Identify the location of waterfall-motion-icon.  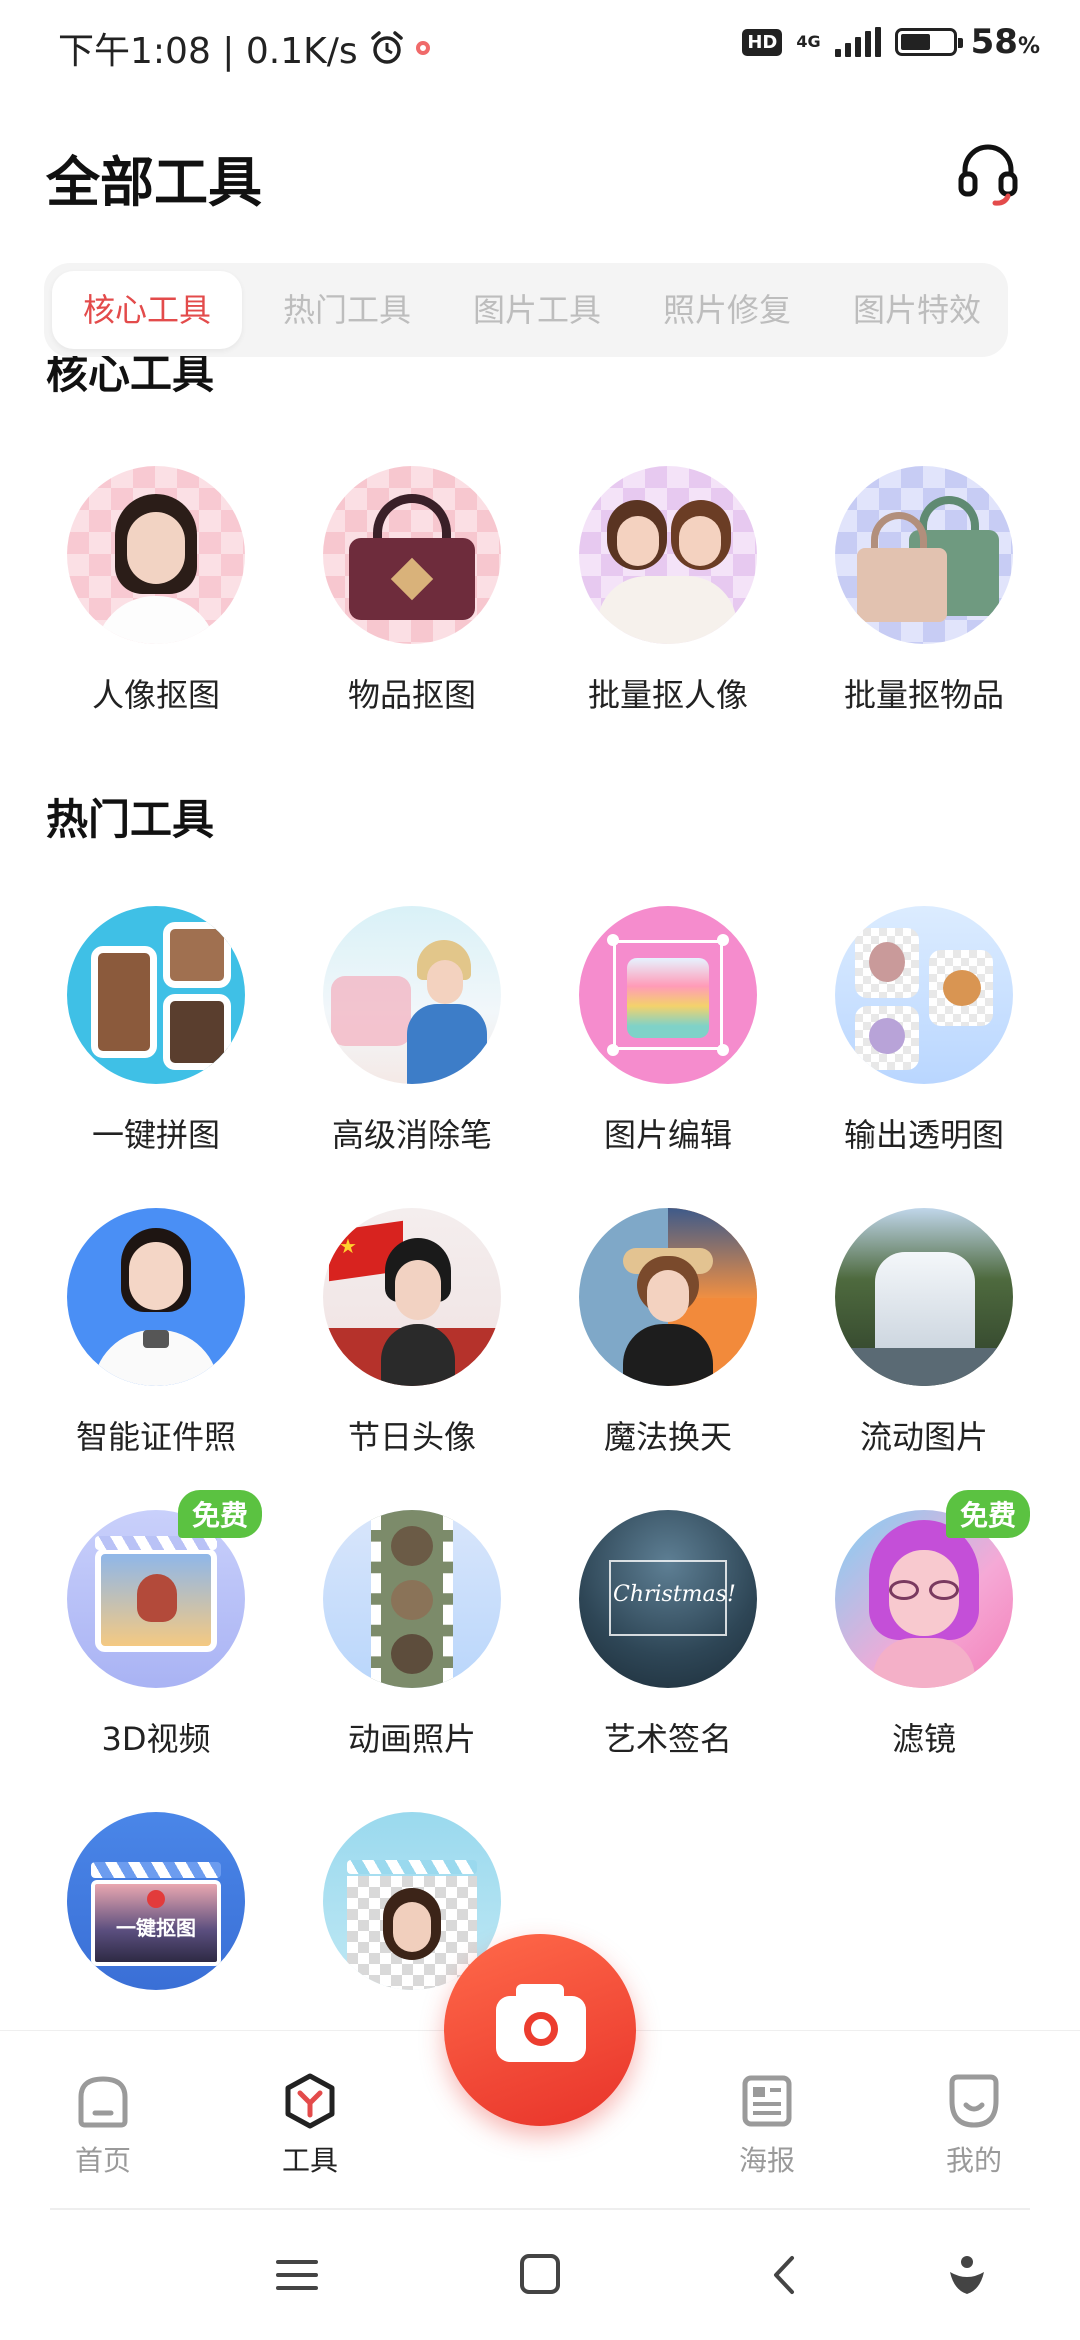
(924, 1297).